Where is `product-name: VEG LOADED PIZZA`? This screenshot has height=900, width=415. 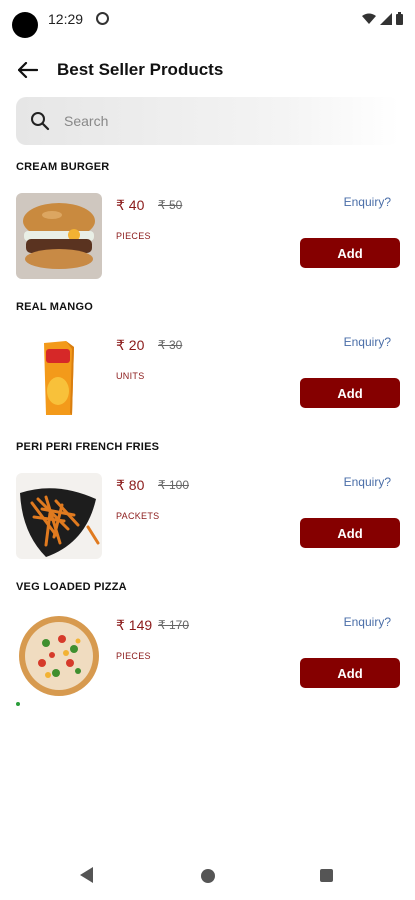
product-name: VEG LOADED PIZZA is located at coordinates (71, 587).